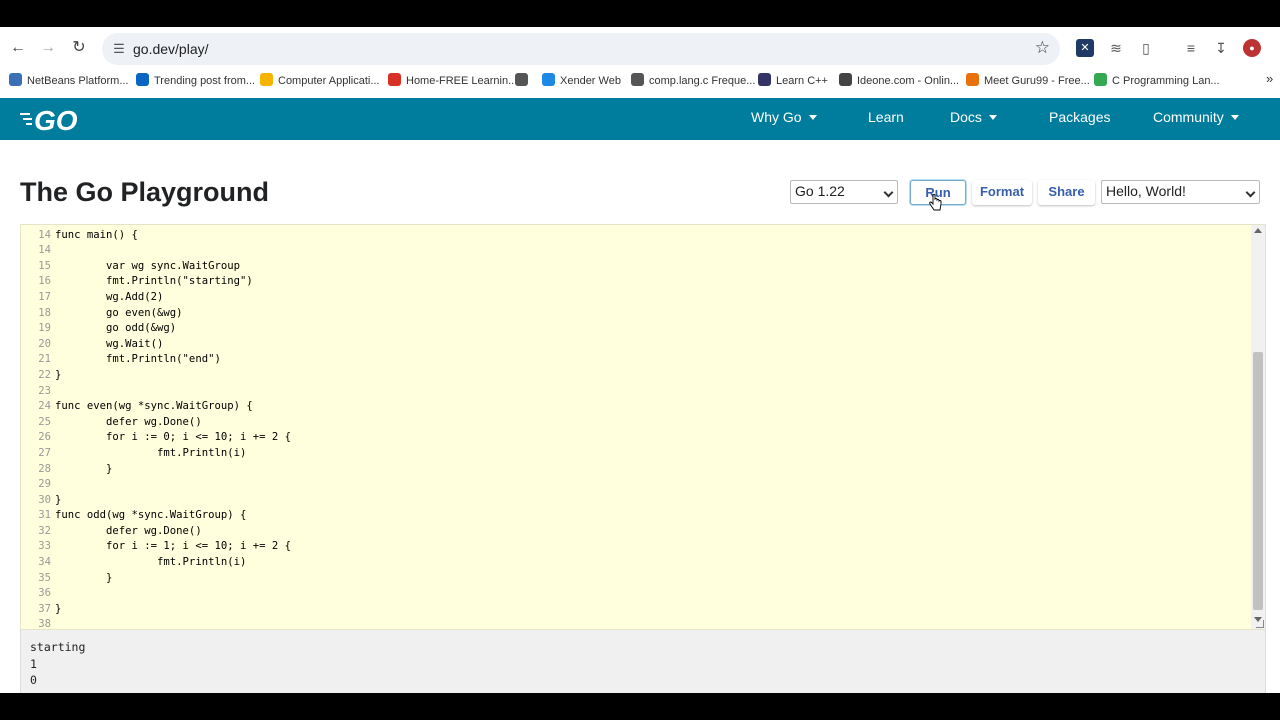  I want to click on address-bar: ☰ go.dev/play/ ☆, so click(581, 49).